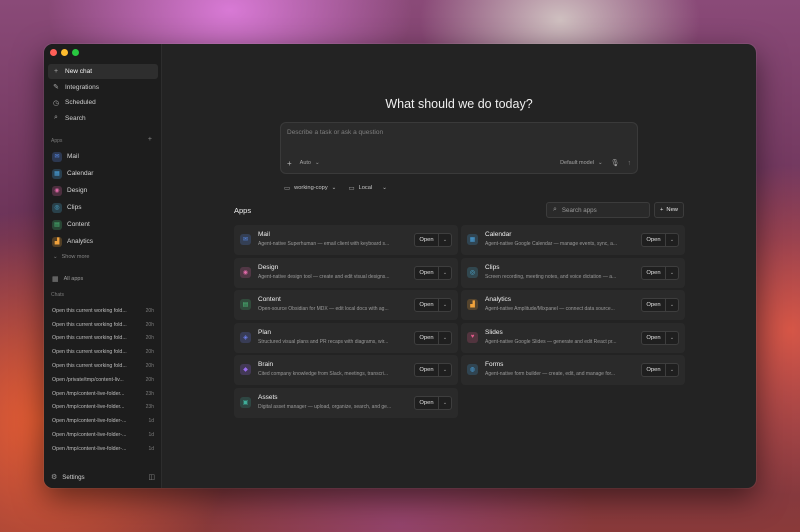  I want to click on minimize-window-button, so click(64, 52).